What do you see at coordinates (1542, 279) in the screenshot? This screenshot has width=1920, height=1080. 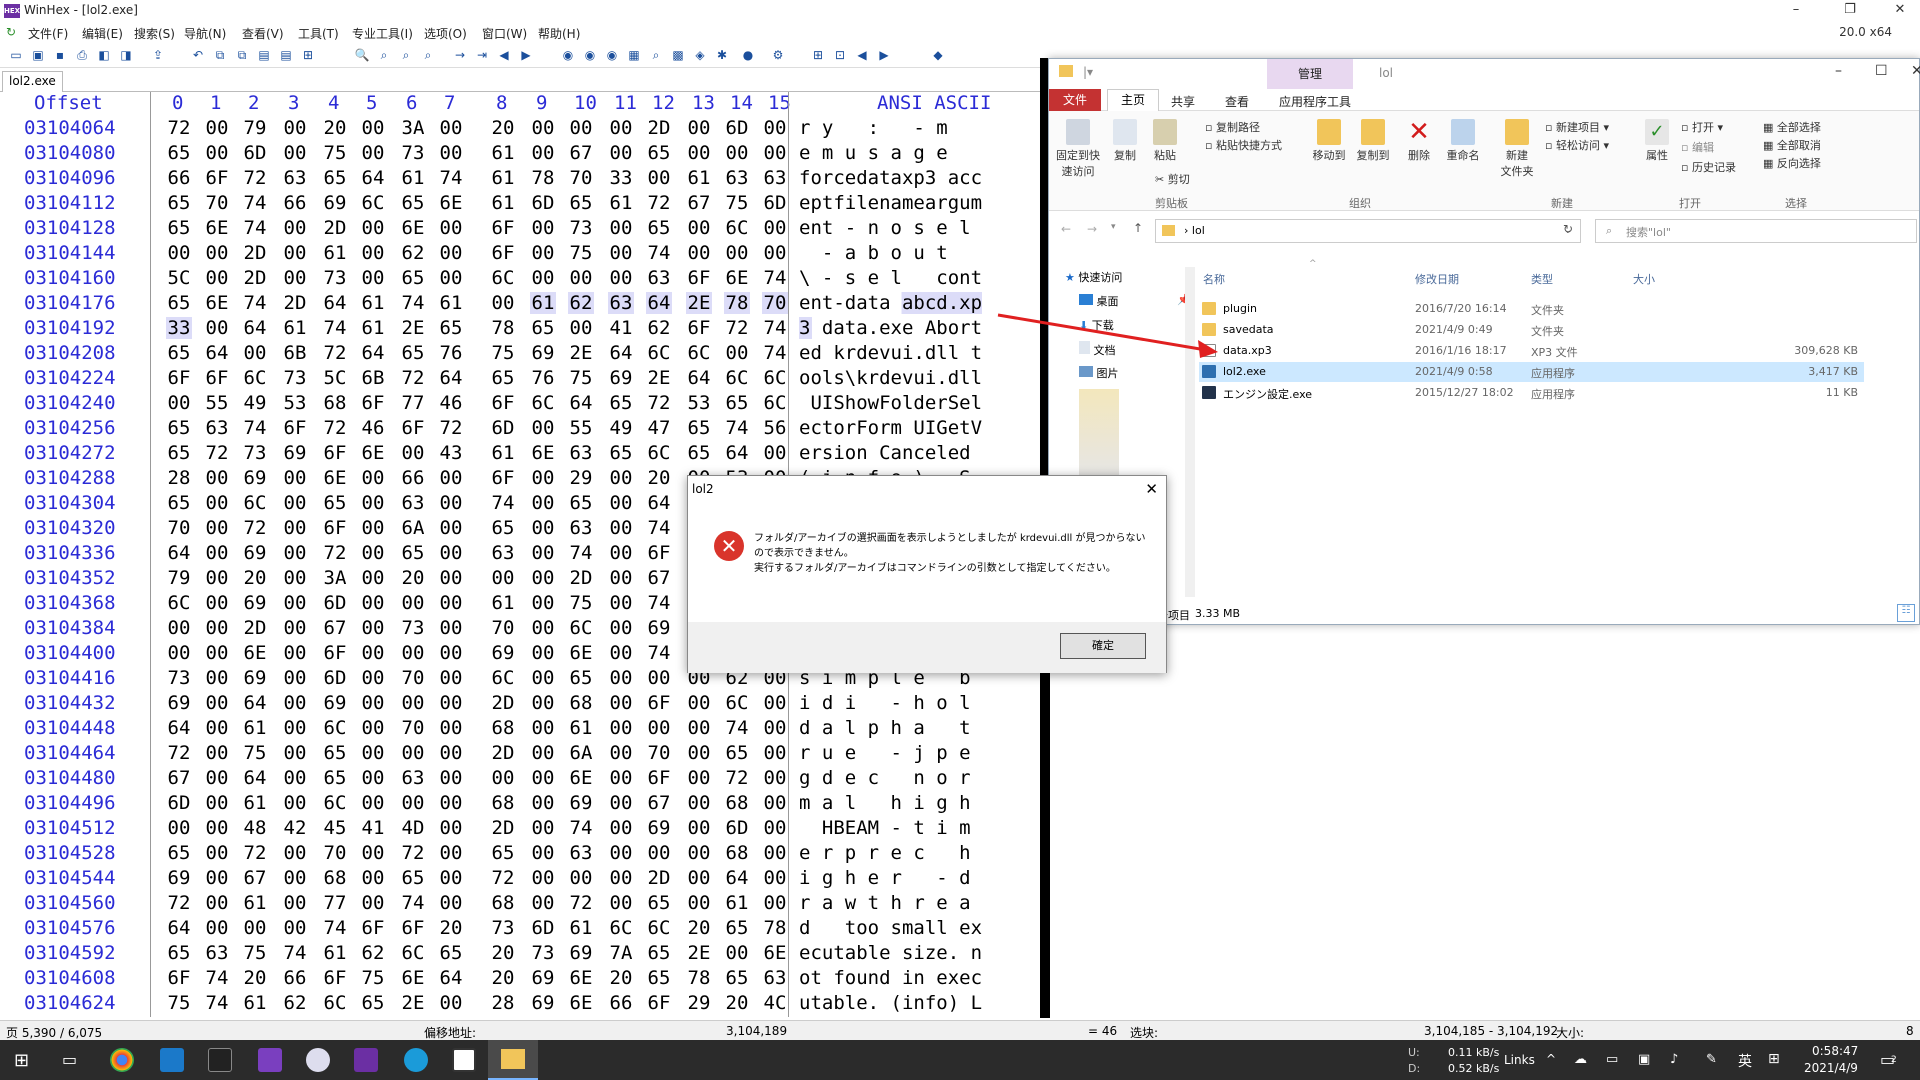 I see `column-type: 类型` at bounding box center [1542, 279].